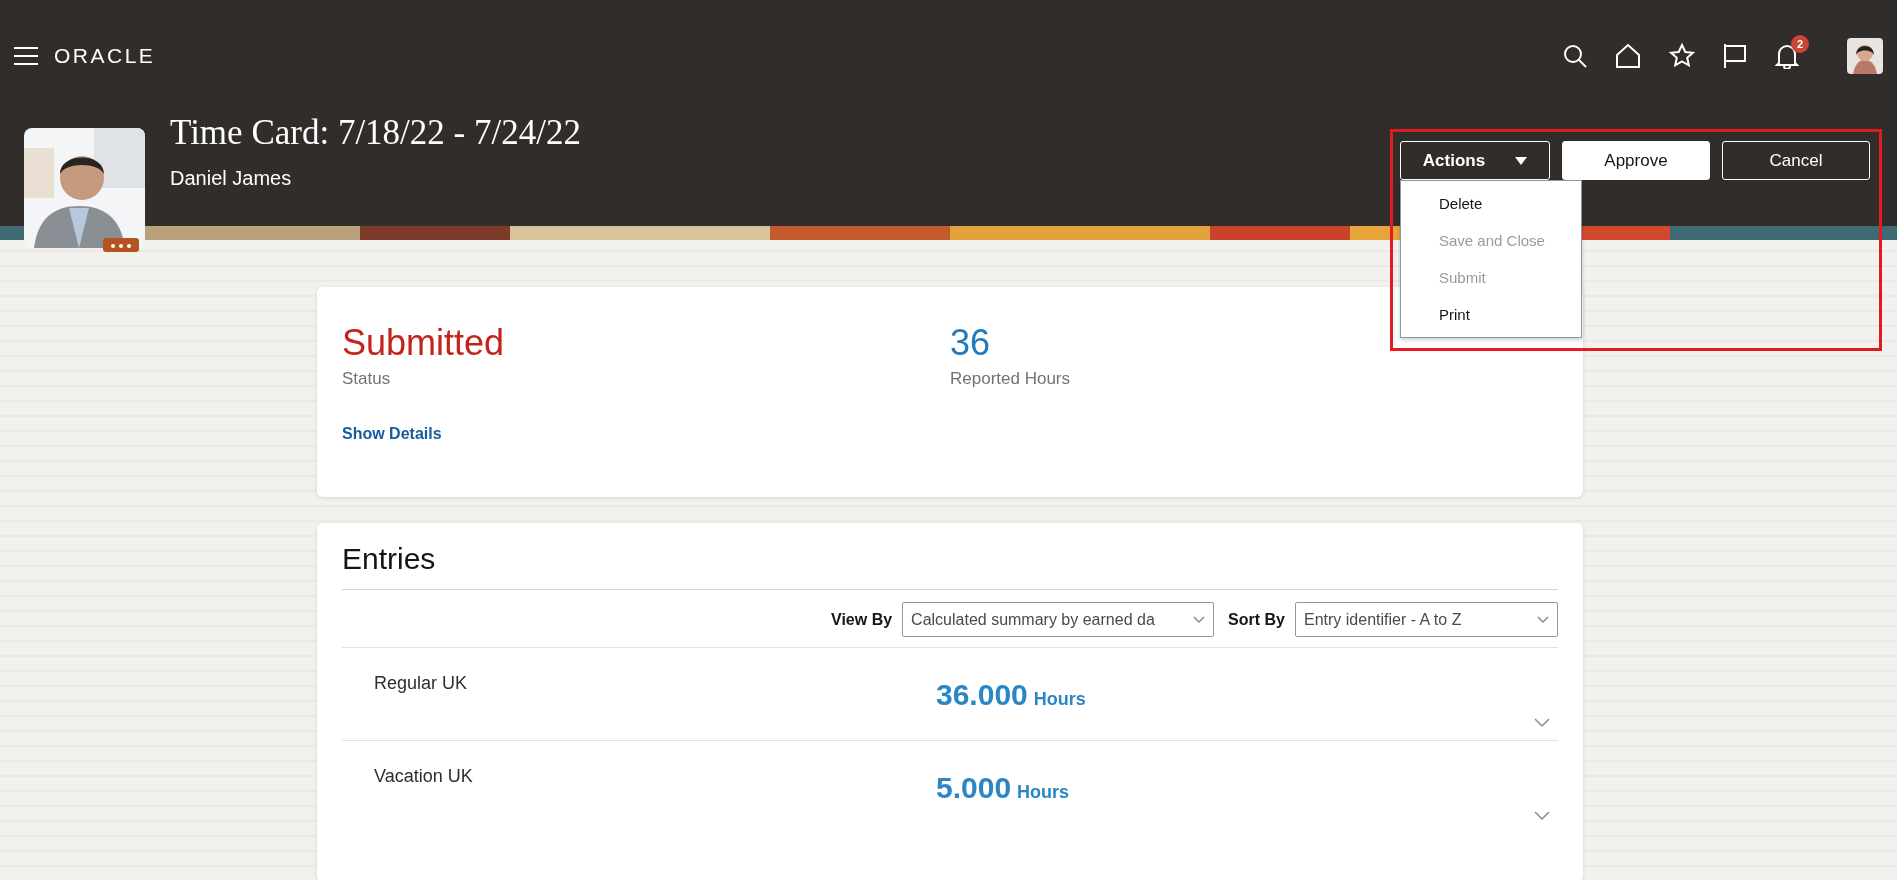 The width and height of the screenshot is (1897, 880). I want to click on status-value: Submitted, so click(424, 343).